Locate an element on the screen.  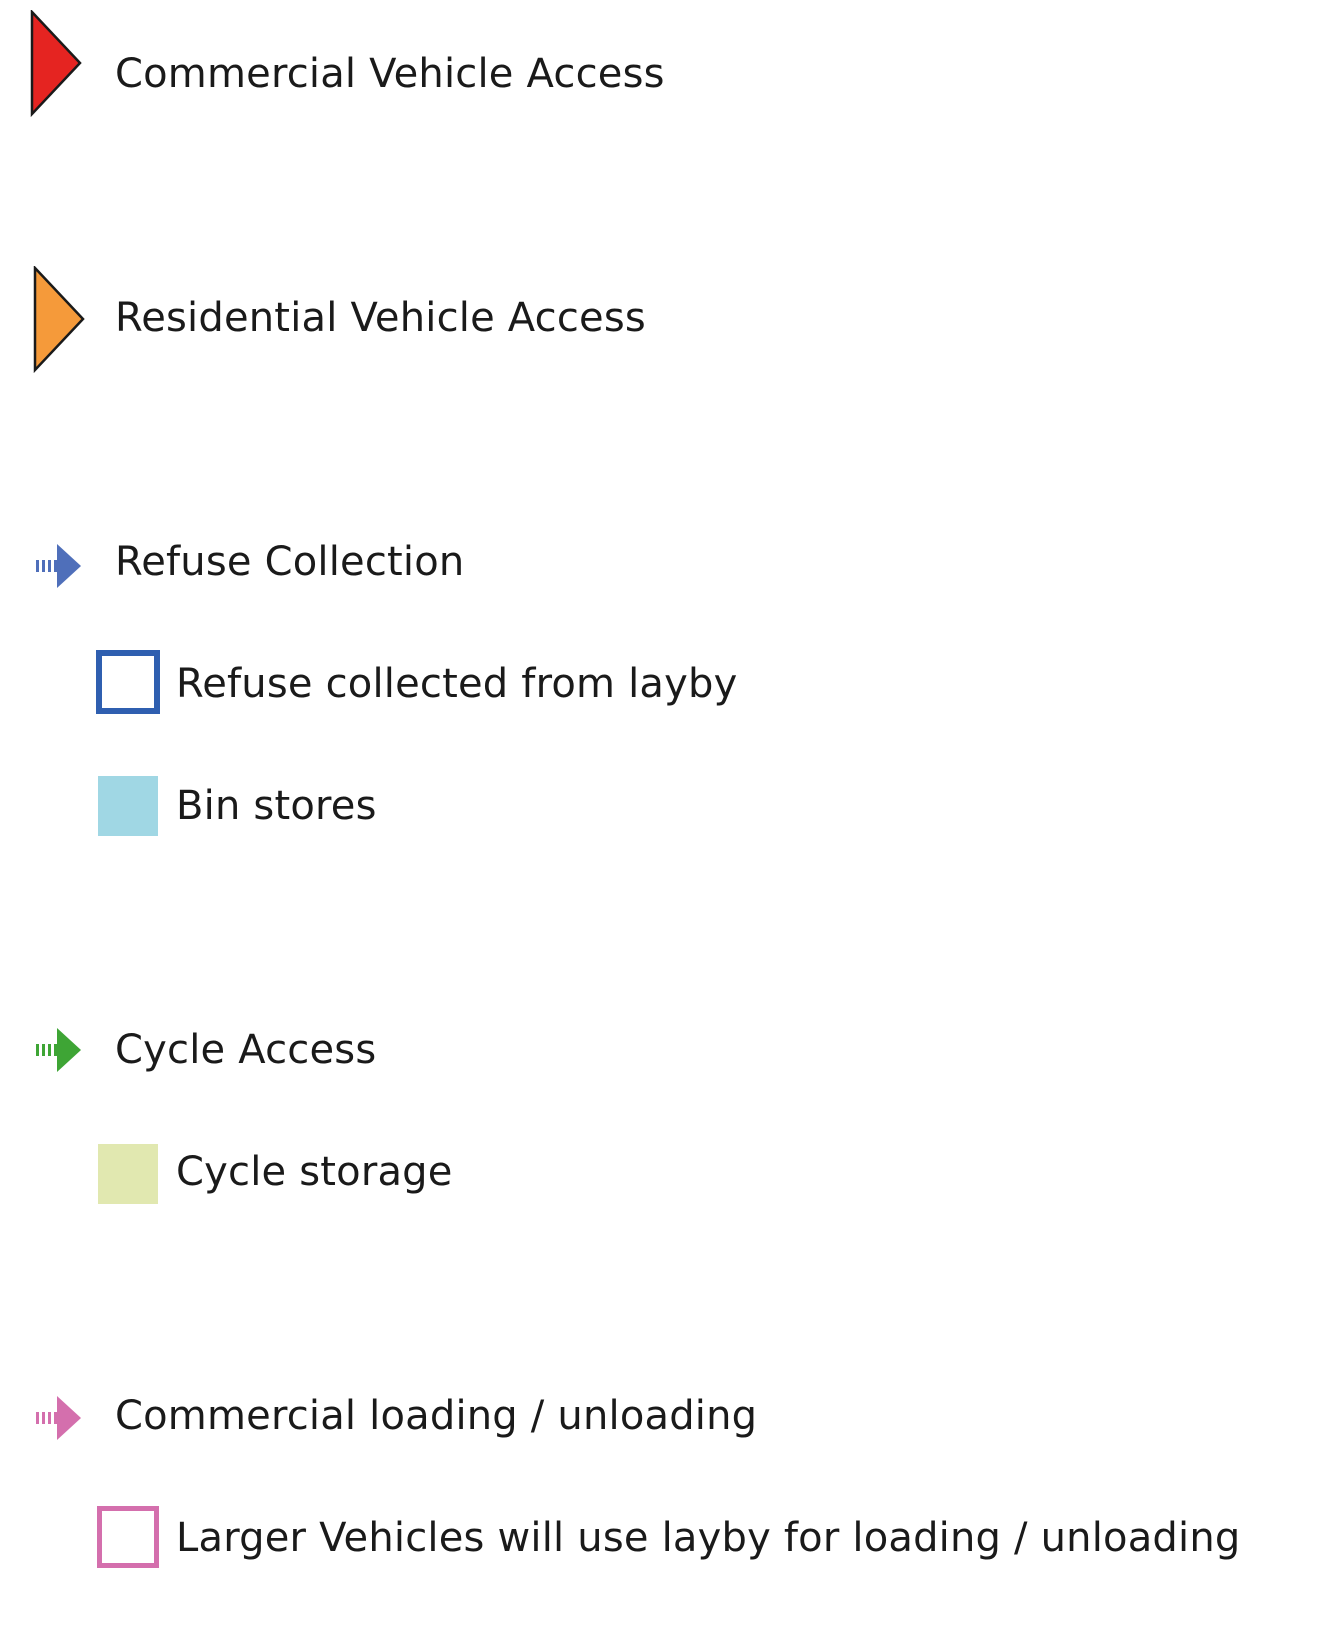
larger-vehicles-outline-square-icon is located at coordinates (128, 1537).